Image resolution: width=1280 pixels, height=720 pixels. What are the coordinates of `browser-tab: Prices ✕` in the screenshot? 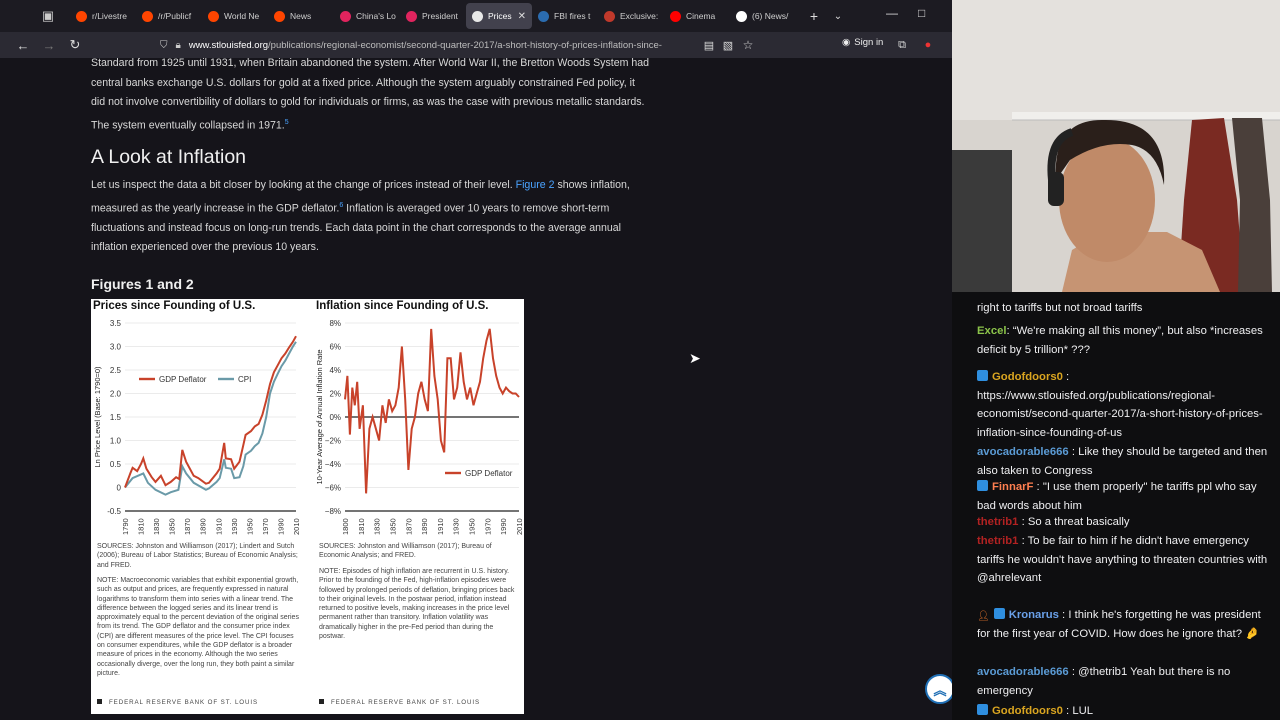 It's located at (499, 16).